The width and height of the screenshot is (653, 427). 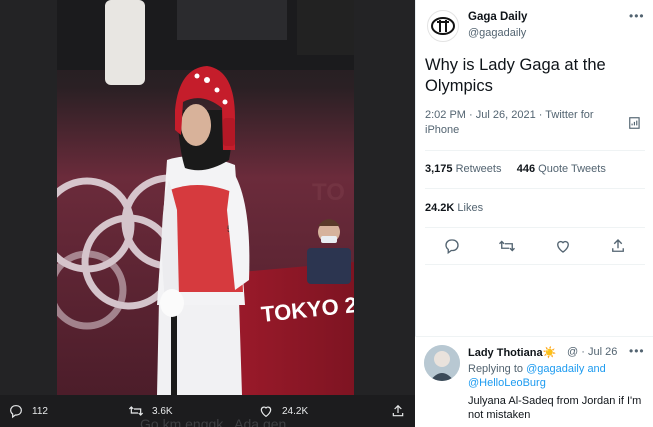 I want to click on tweet-time: 2:02 PM, so click(x=445, y=115).